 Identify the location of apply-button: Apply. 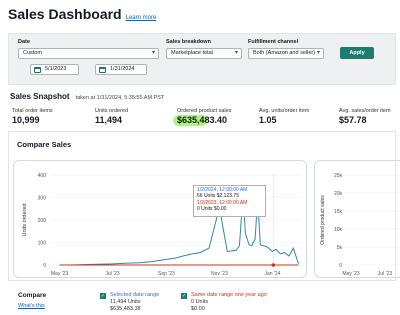
(357, 53).